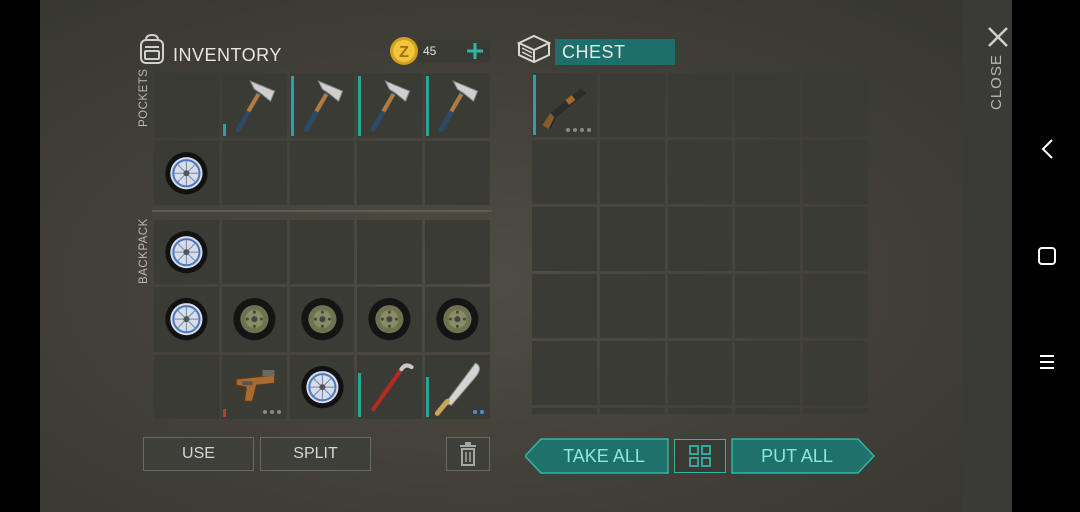  I want to click on chest-icon, so click(534, 49).